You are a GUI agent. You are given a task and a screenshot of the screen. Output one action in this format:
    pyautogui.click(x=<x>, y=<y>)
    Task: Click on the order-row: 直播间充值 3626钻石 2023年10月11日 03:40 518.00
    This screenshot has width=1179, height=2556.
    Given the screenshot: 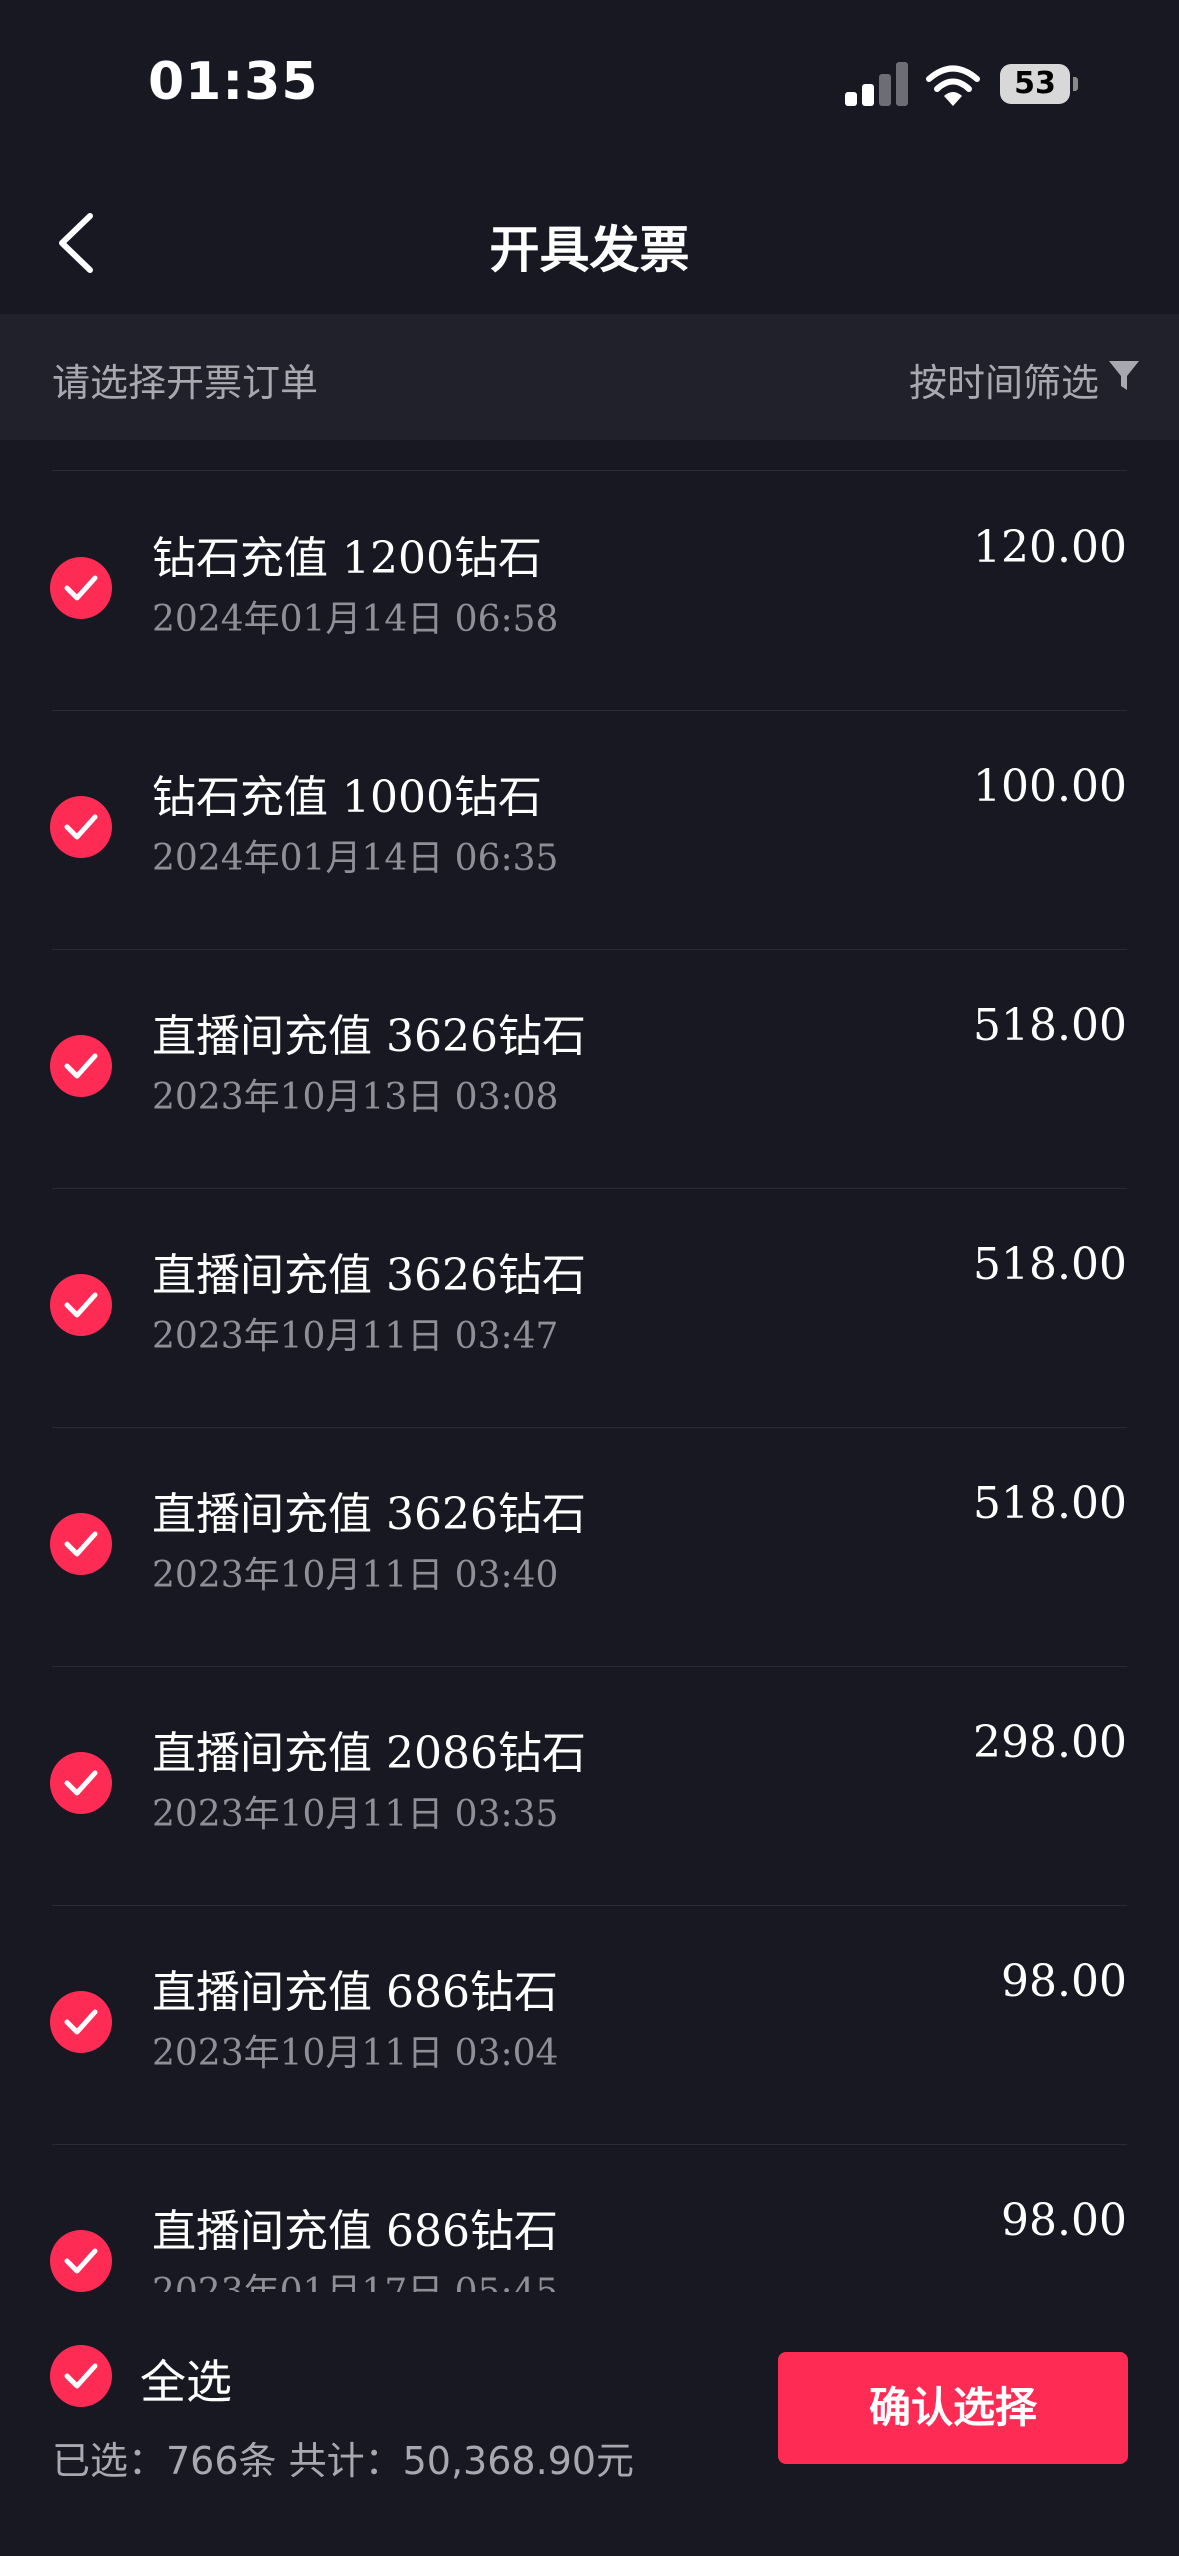 What is the action you would take?
    pyautogui.click(x=589, y=1547)
    